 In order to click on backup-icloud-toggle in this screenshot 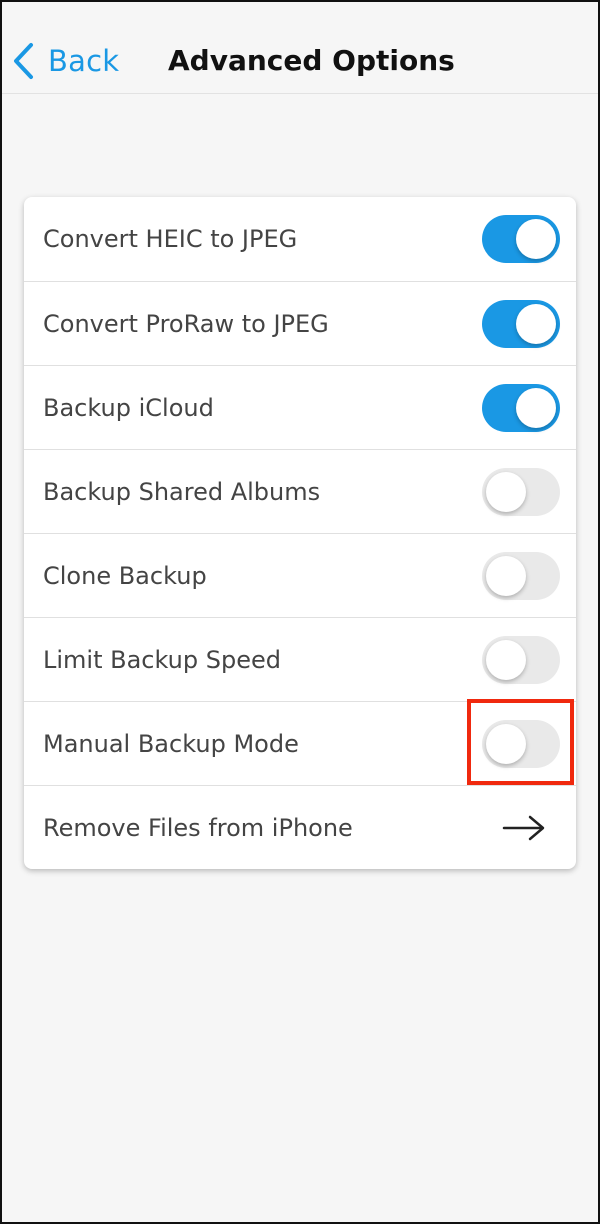, I will do `click(521, 408)`.